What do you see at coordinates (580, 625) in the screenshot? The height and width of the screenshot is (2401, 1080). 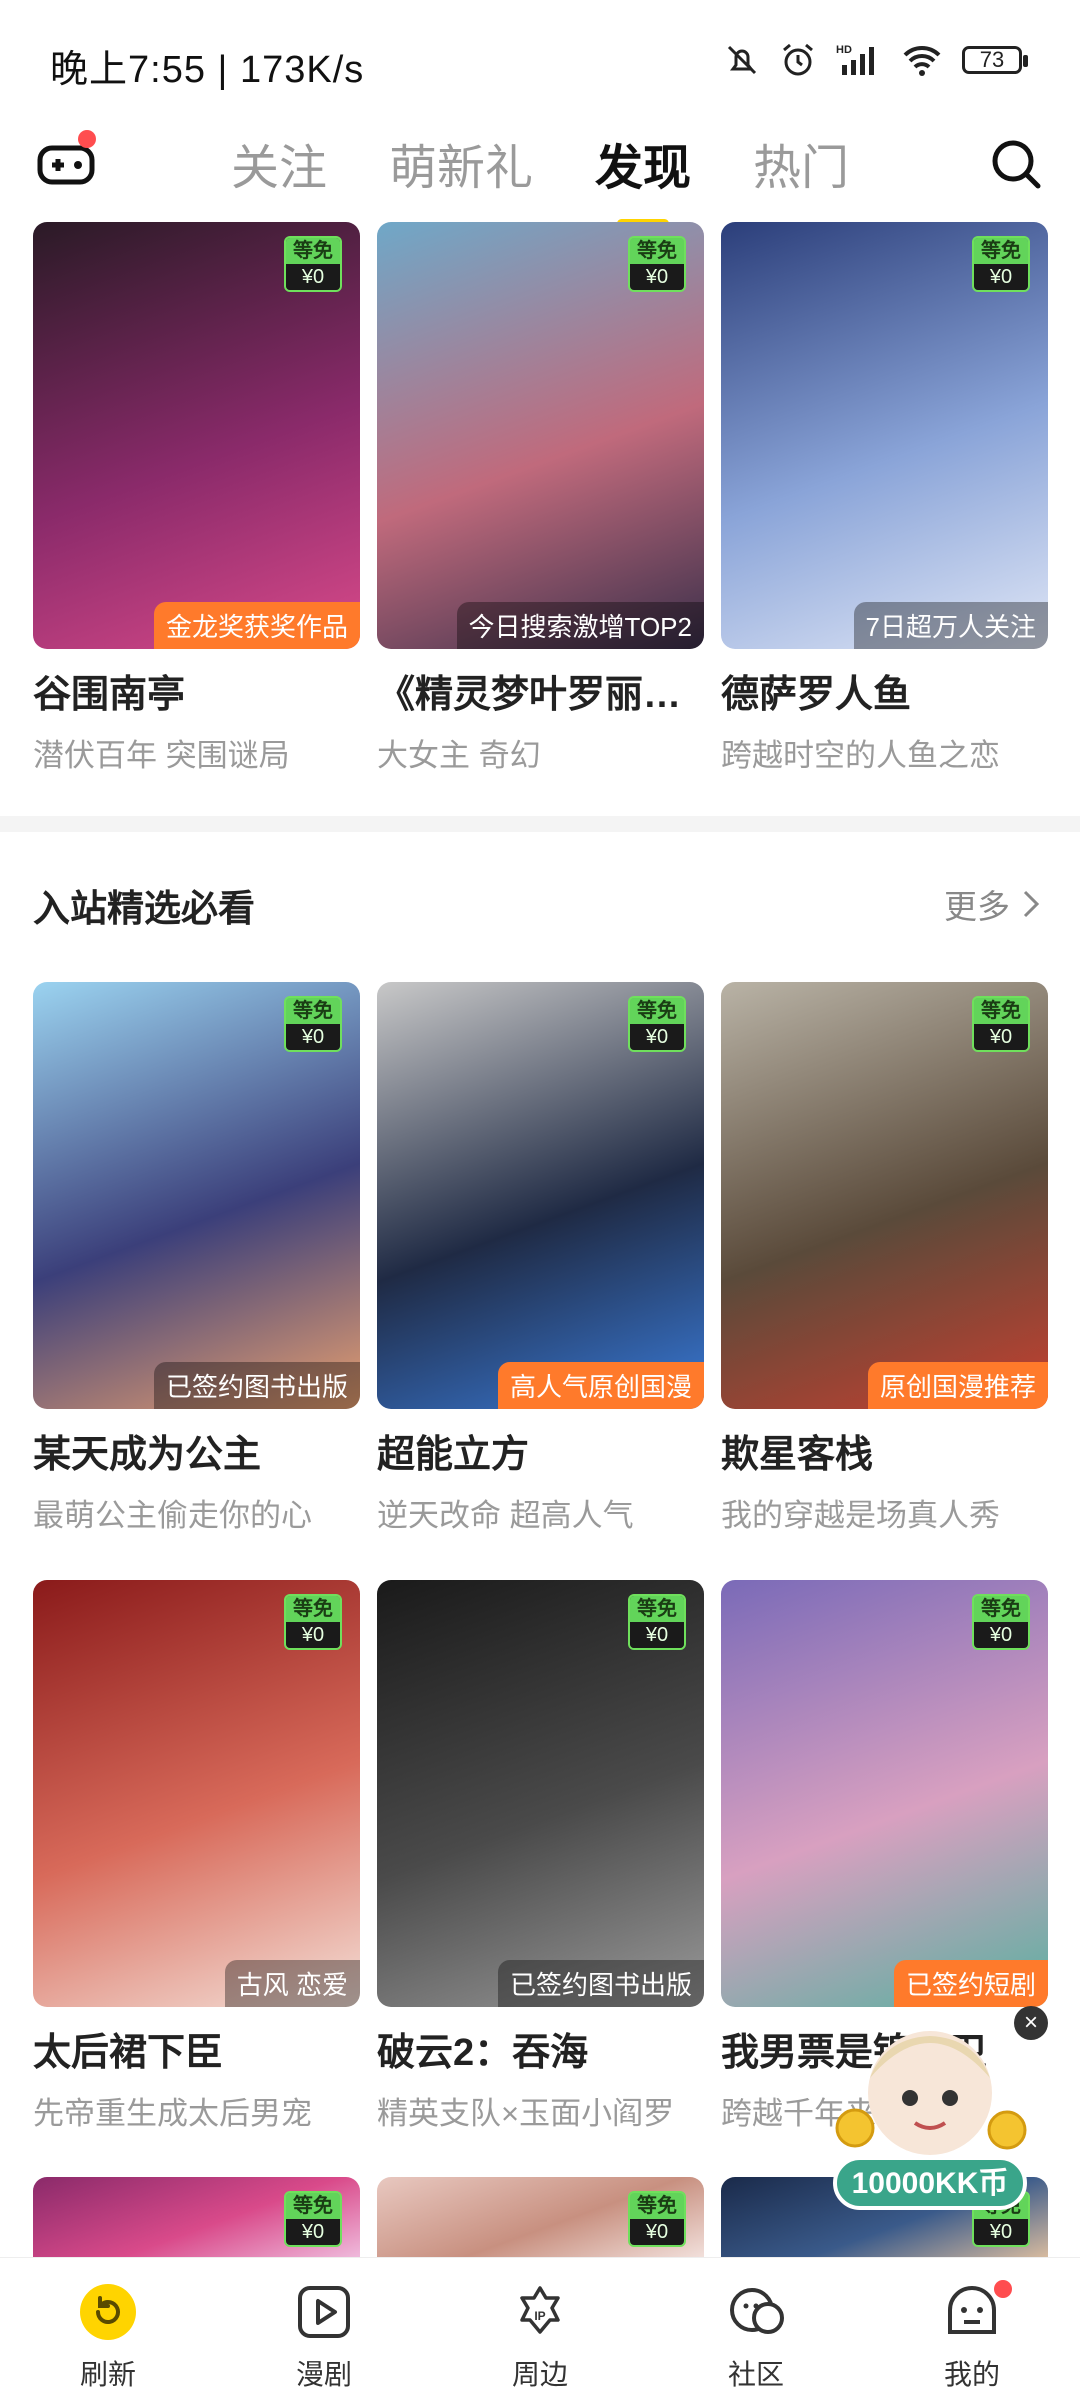 I see `cover-tag: 今日搜索激增TOP2` at bounding box center [580, 625].